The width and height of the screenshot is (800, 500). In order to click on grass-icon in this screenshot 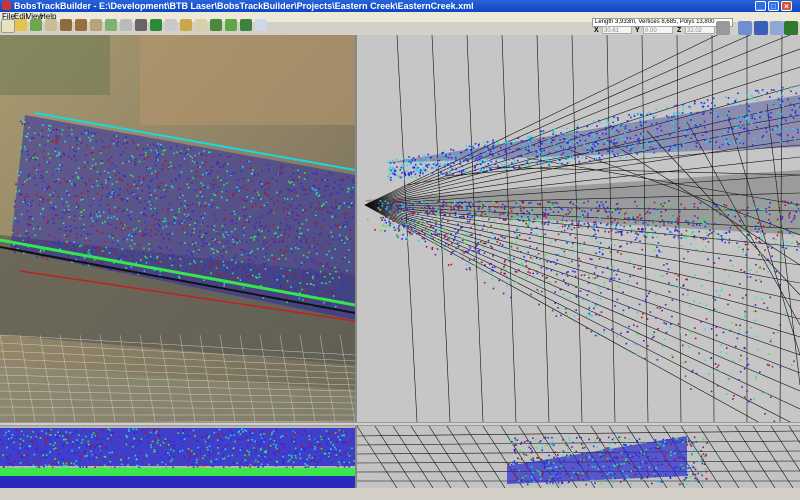, I will do `click(216, 25)`.